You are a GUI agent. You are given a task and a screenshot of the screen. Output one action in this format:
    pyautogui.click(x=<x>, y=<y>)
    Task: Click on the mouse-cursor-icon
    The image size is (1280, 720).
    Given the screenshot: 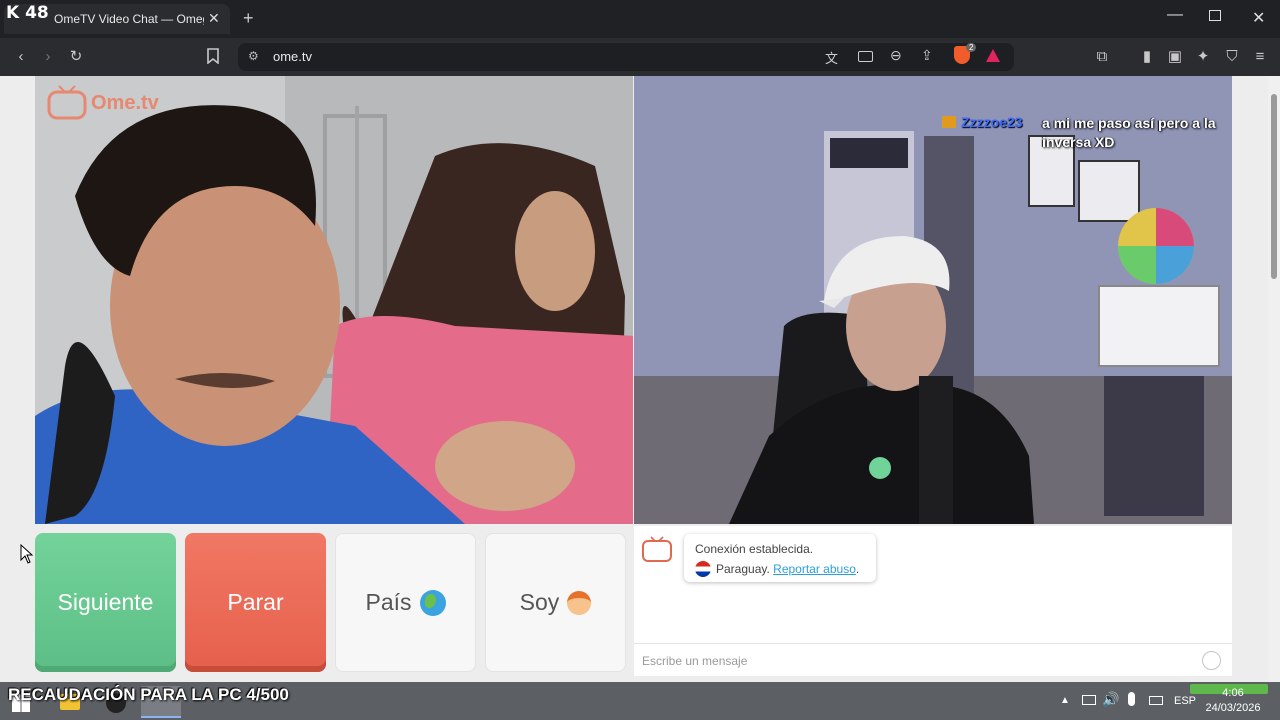 What is the action you would take?
    pyautogui.click(x=27, y=554)
    